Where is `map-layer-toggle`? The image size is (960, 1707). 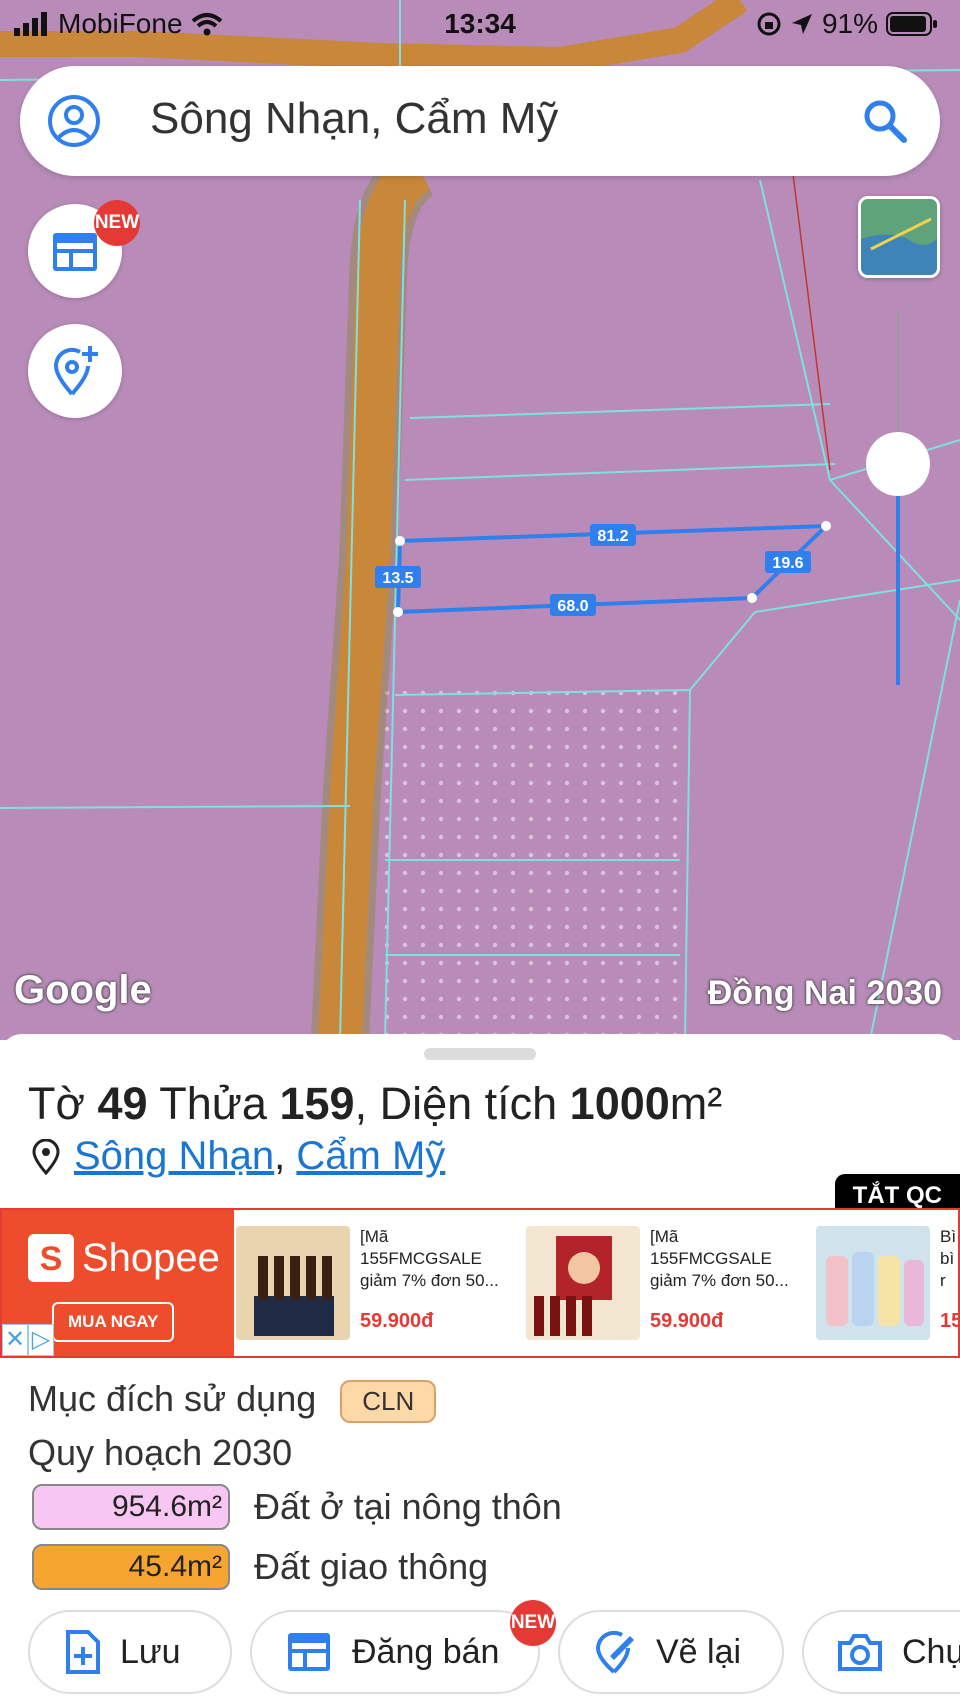 map-layer-toggle is located at coordinates (899, 237).